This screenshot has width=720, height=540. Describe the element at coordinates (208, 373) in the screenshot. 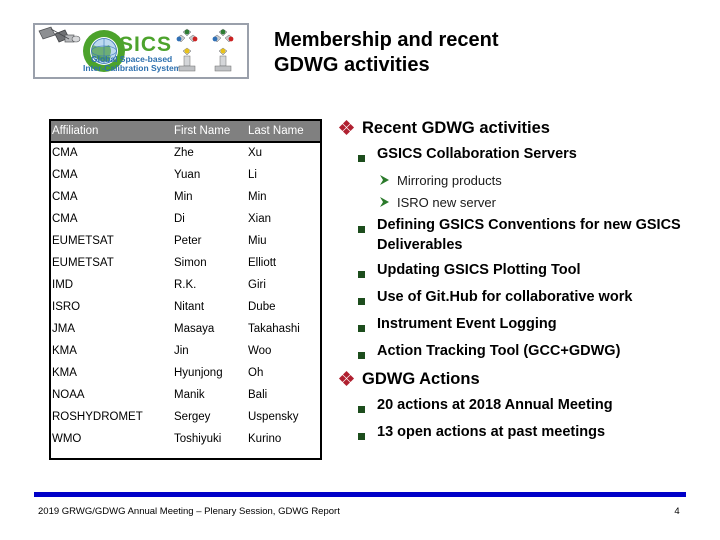

I see `cell-first-name: Hyunjong` at that location.